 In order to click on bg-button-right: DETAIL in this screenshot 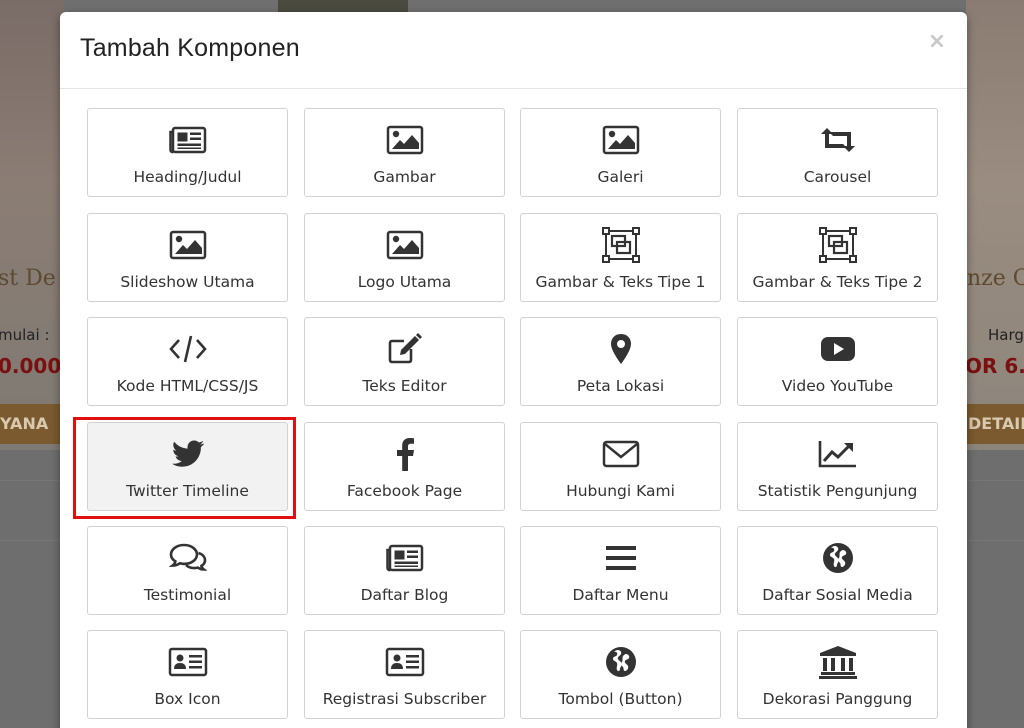, I will do `click(995, 424)`.